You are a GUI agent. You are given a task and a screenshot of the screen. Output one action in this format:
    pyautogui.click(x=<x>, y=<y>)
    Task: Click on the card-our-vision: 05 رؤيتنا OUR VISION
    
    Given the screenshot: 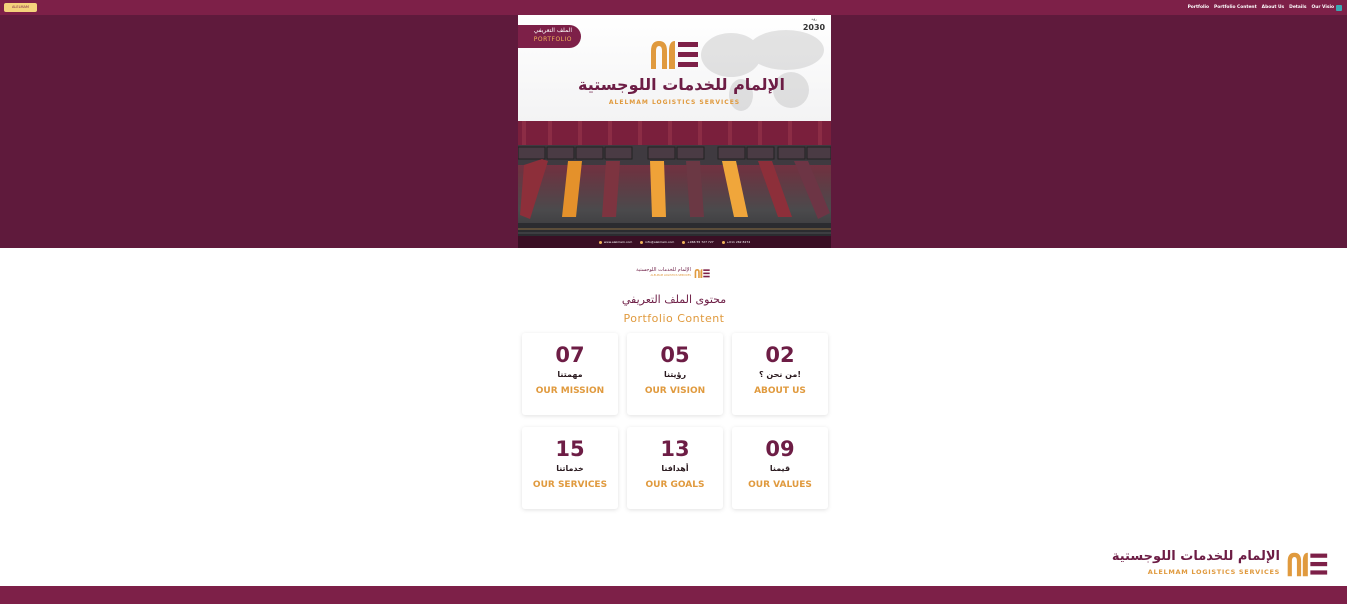 What is the action you would take?
    pyautogui.click(x=675, y=374)
    